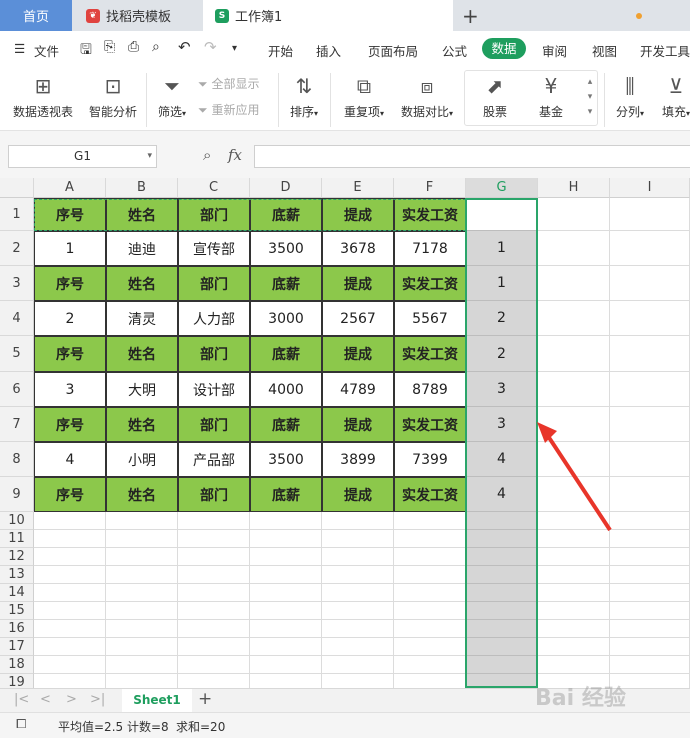 The height and width of the screenshot is (738, 690). What do you see at coordinates (148, 727) in the screenshot?
I see `status-count: 计数=8` at bounding box center [148, 727].